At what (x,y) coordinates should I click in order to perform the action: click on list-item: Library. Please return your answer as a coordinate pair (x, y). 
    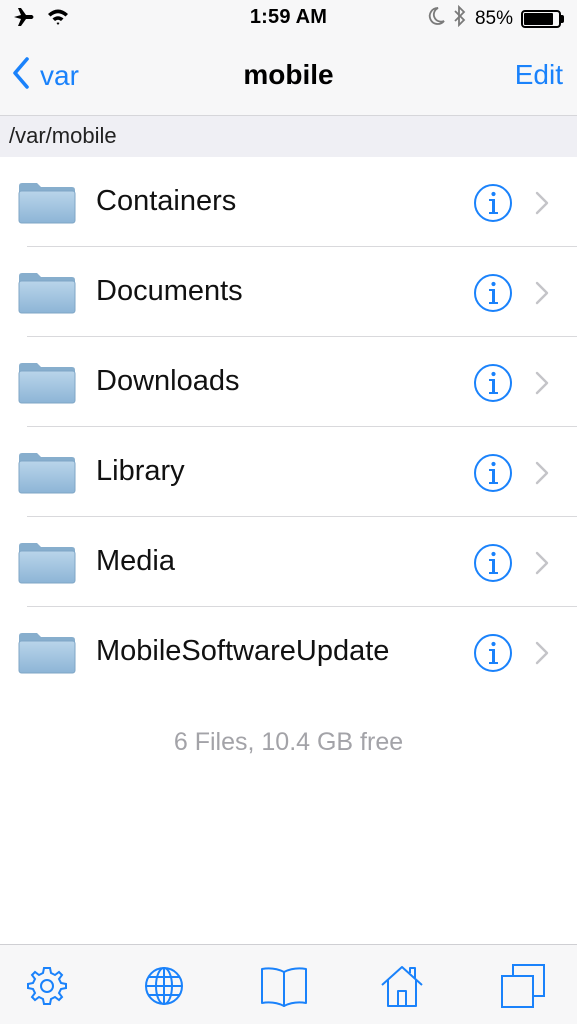
    Looking at the image, I should click on (288, 472).